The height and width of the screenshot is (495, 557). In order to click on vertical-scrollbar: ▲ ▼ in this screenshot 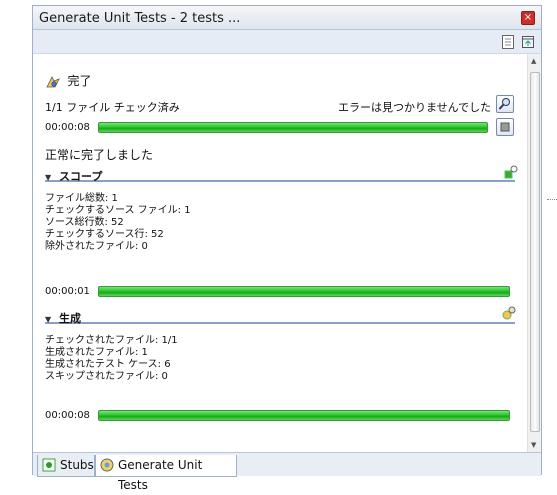, I will do `click(534, 253)`.